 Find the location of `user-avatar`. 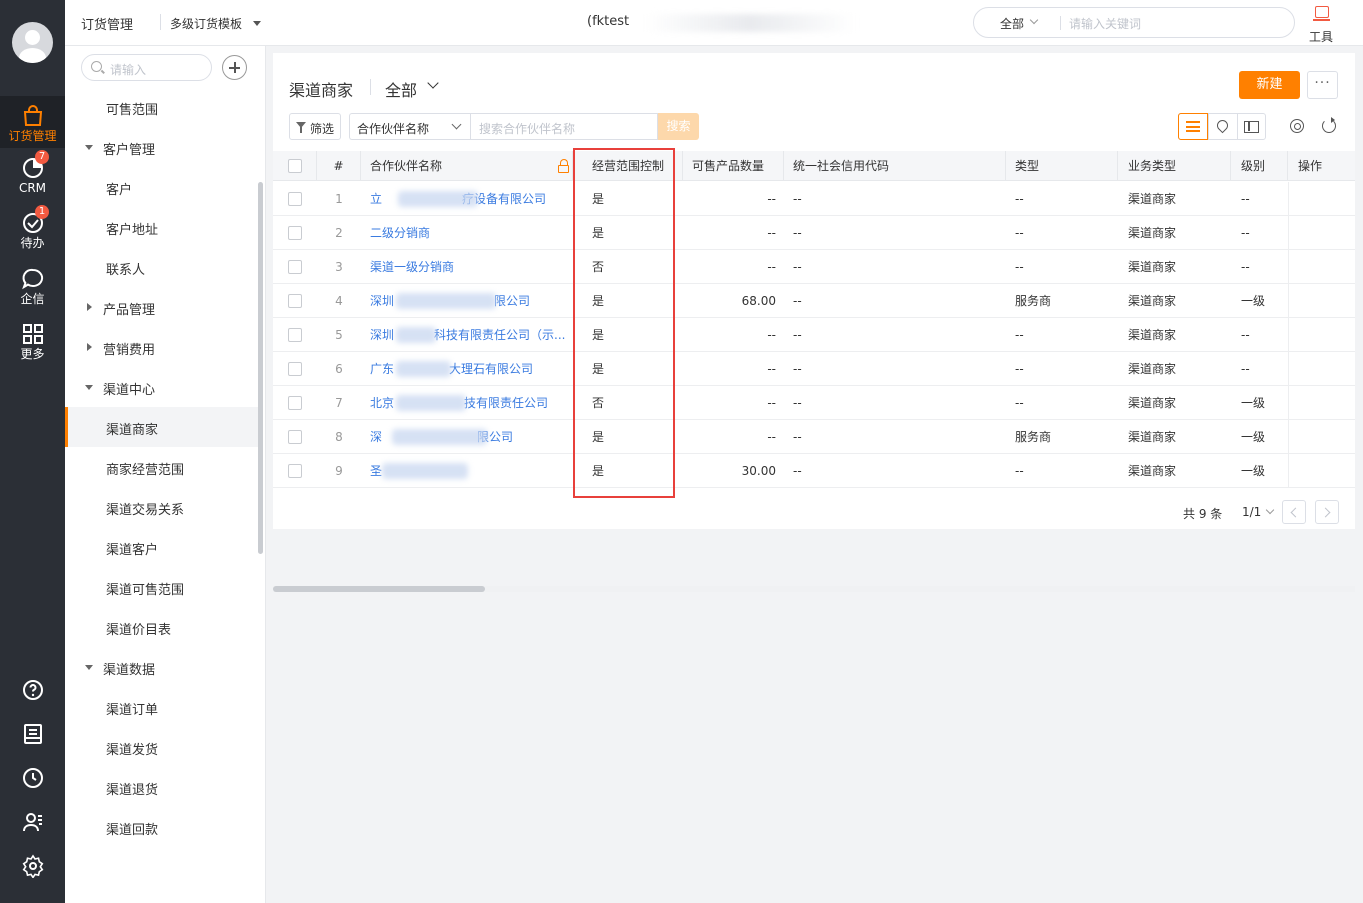

user-avatar is located at coordinates (32, 42).